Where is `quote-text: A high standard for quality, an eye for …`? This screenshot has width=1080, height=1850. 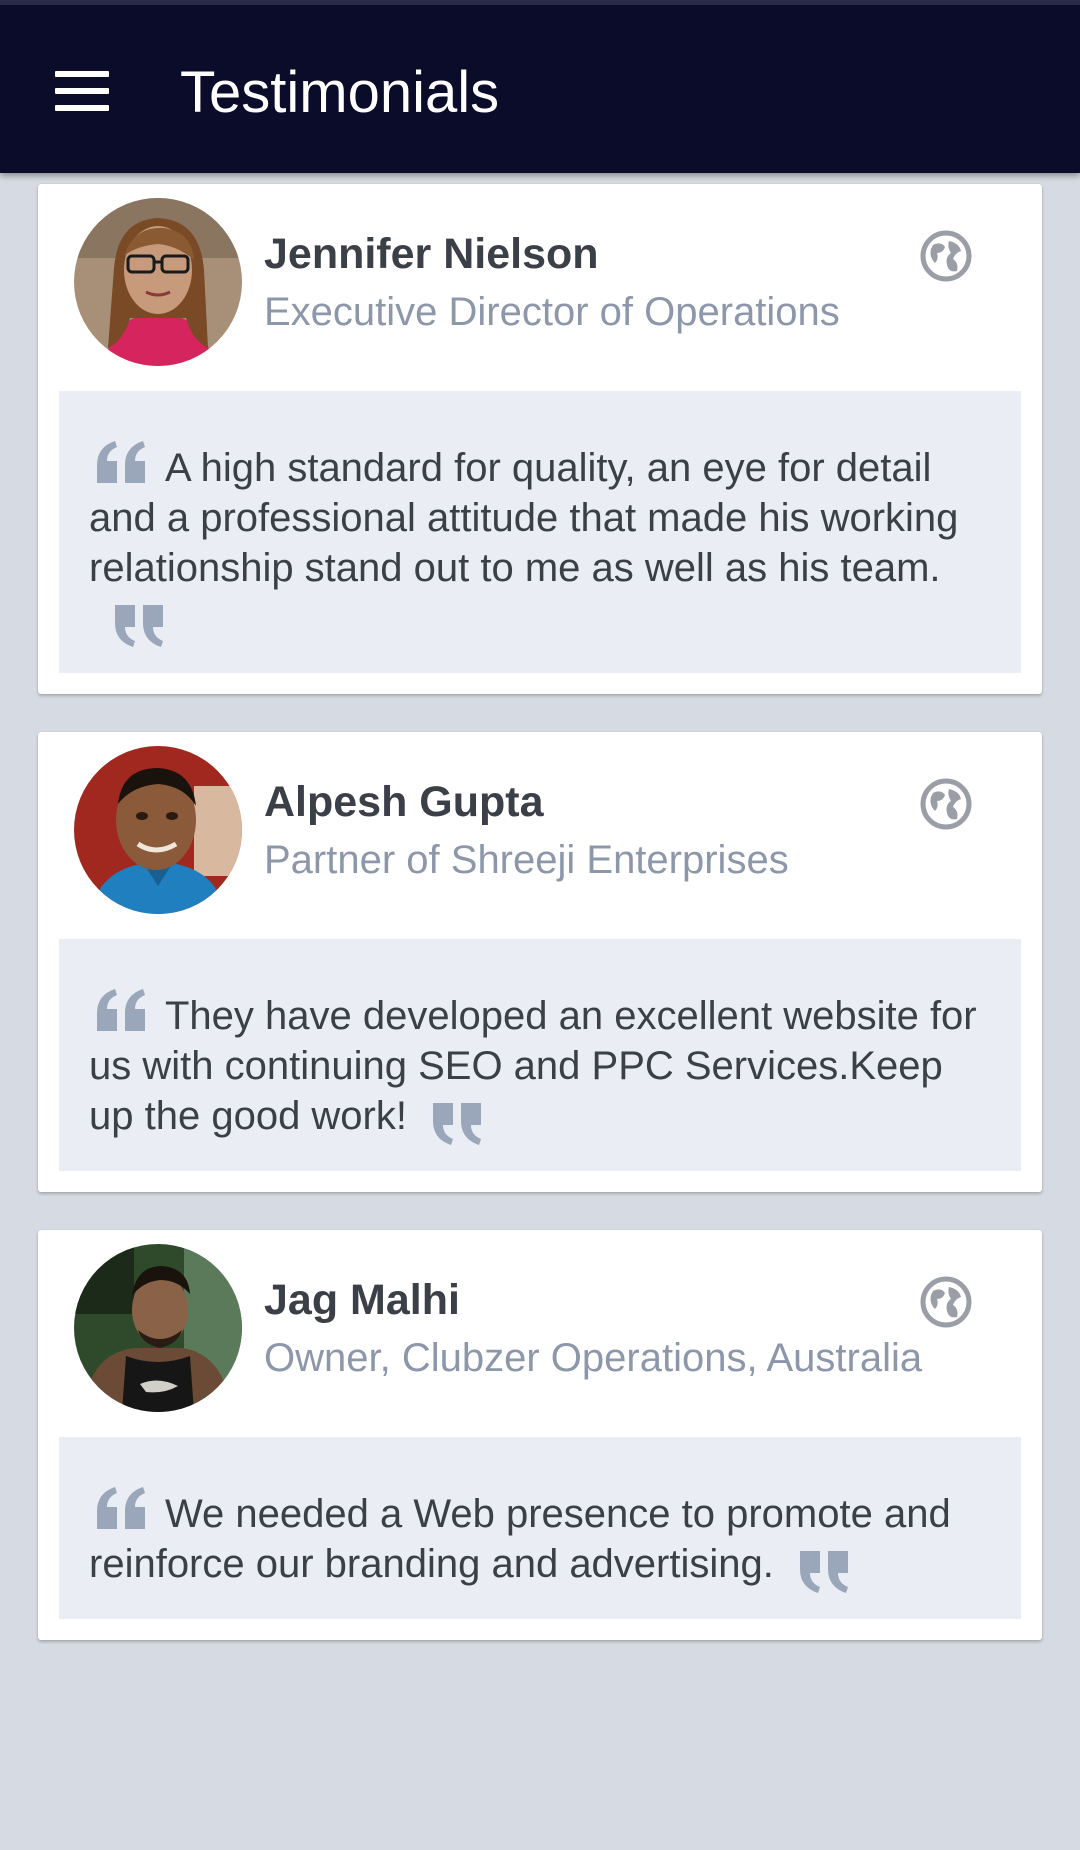 quote-text: A high standard for quality, an eye for … is located at coordinates (524, 518).